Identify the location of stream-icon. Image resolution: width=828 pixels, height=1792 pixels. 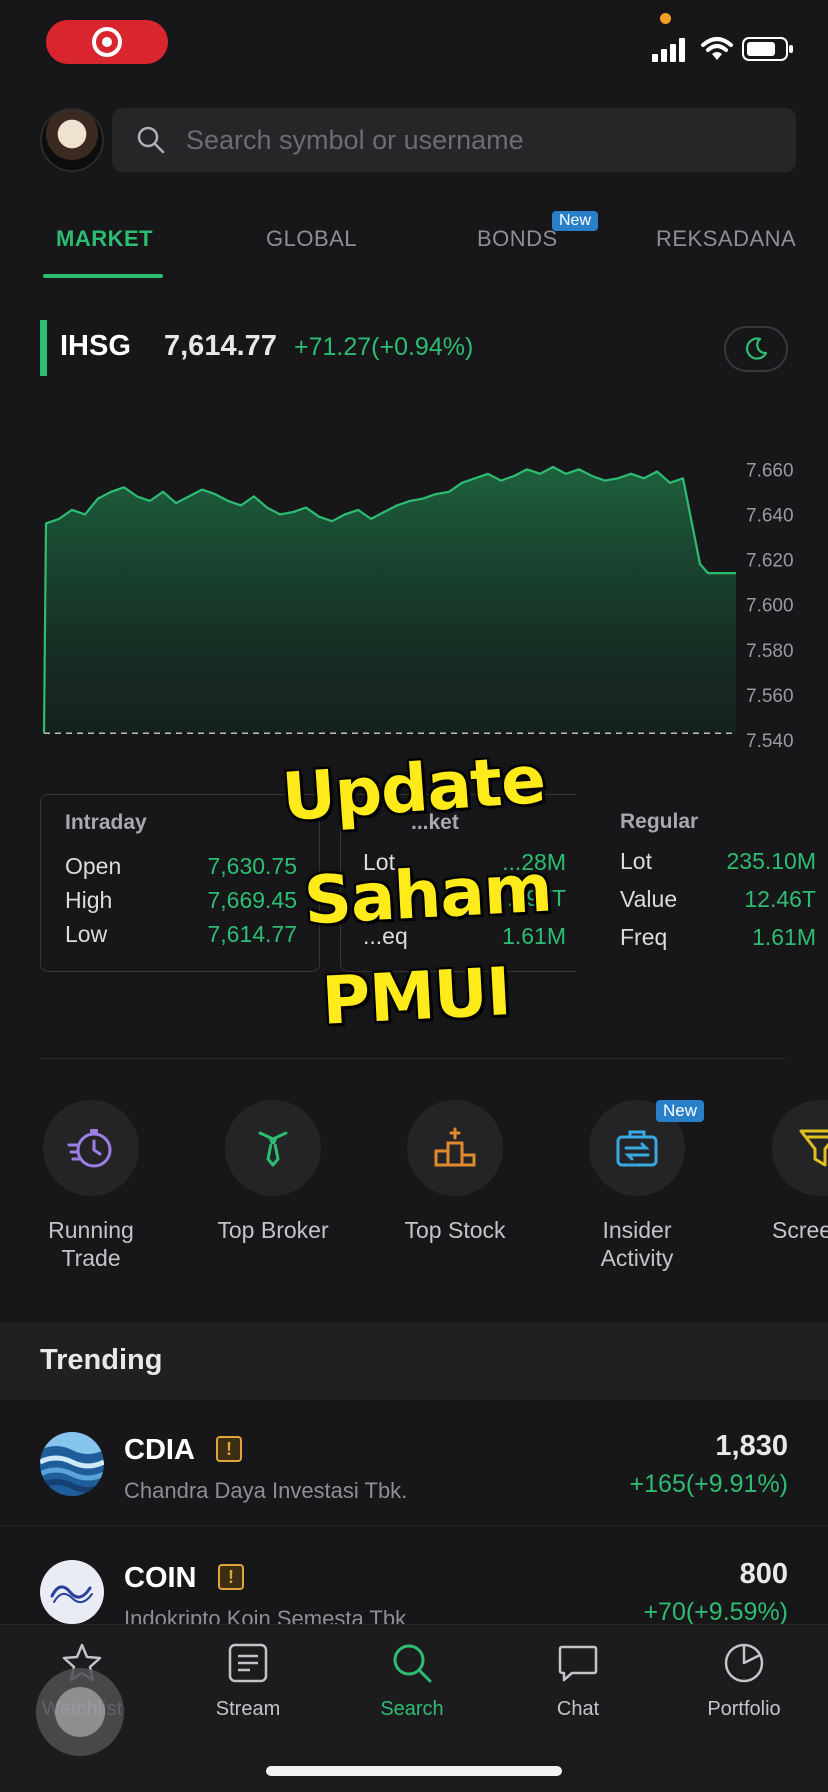
(248, 1663).